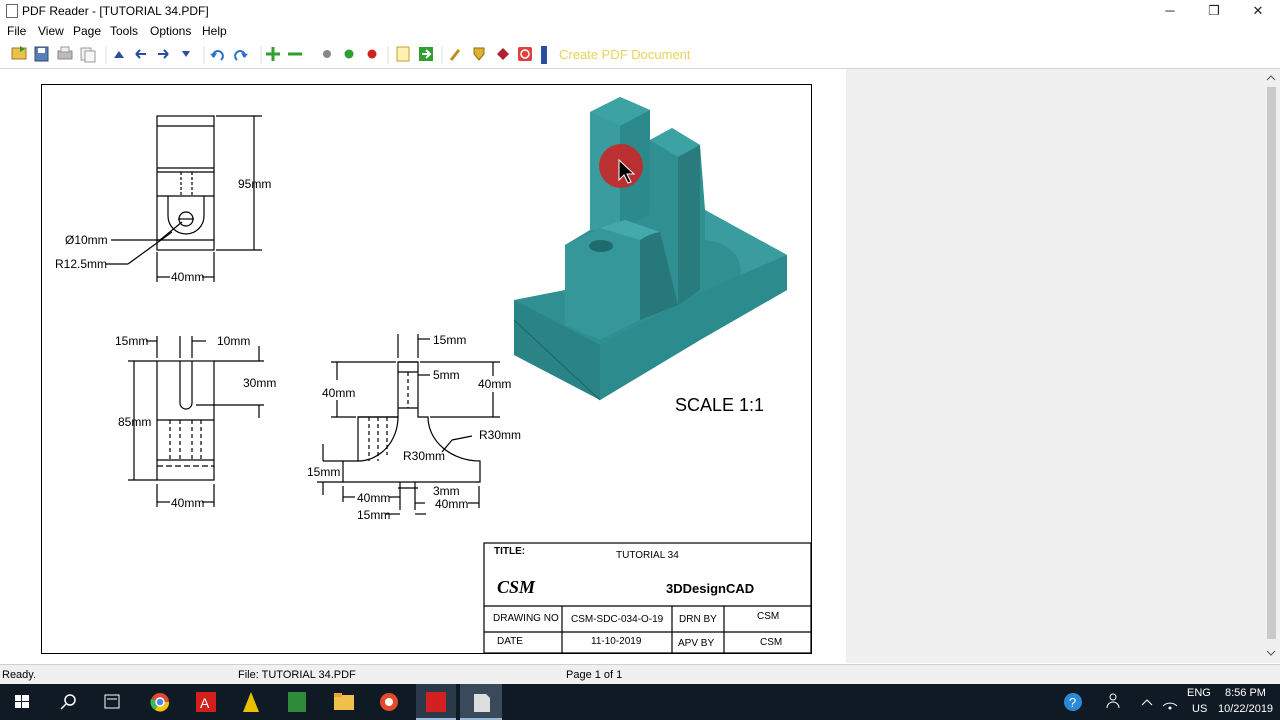 This screenshot has width=1280, height=720. I want to click on menu-file: File, so click(16, 31).